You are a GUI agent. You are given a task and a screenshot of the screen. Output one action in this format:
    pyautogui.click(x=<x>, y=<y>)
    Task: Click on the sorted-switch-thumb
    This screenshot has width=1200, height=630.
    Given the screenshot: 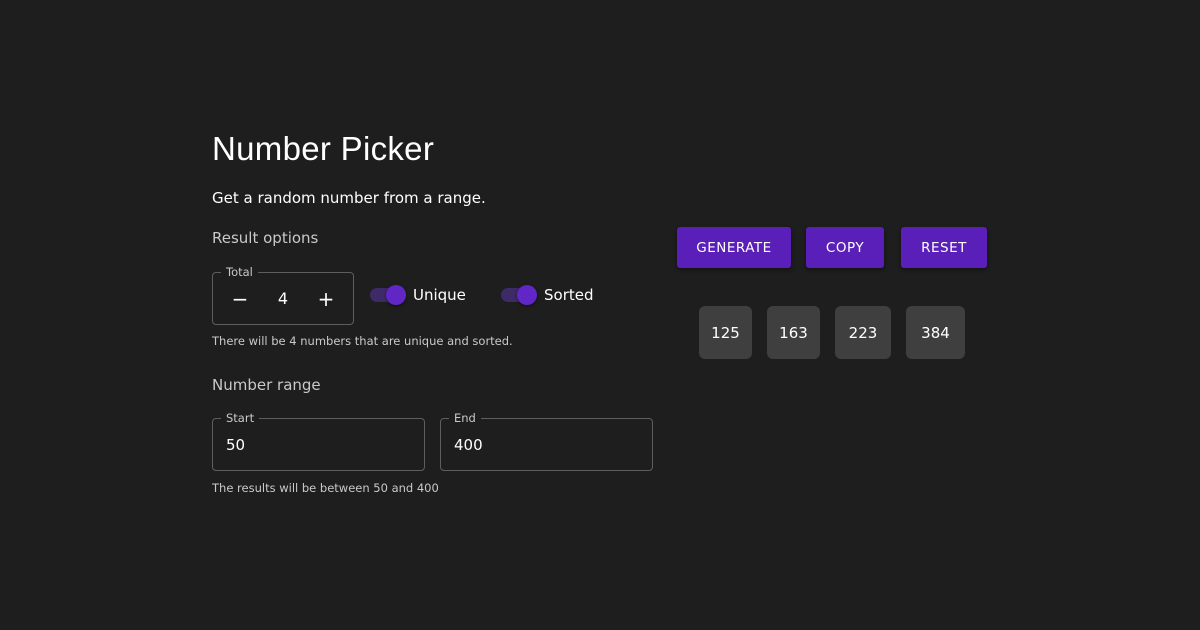 What is the action you would take?
    pyautogui.click(x=527, y=295)
    